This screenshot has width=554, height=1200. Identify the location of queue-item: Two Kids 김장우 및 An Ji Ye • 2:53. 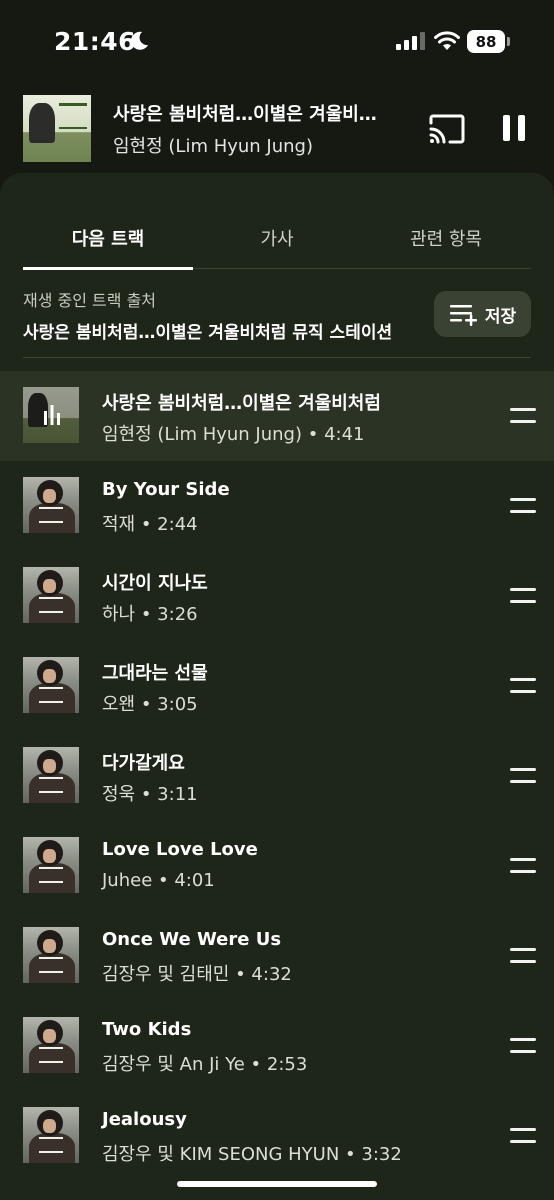
(277, 1046).